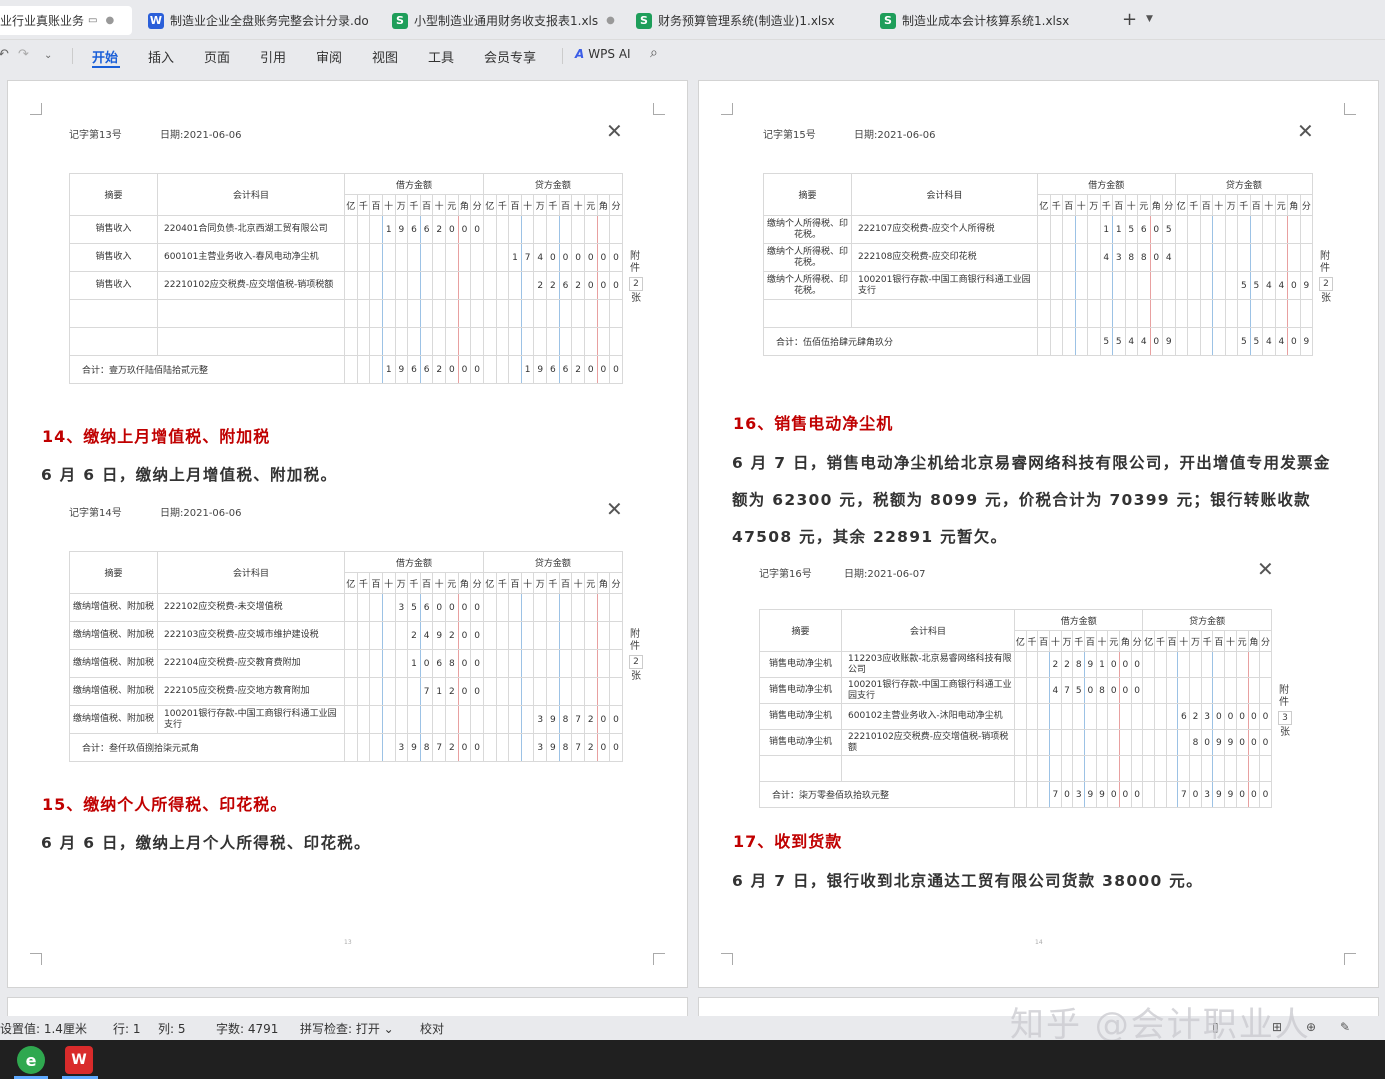 This screenshot has width=1385, height=1079. What do you see at coordinates (654, 53) in the screenshot?
I see `search-icon: ⌕` at bounding box center [654, 53].